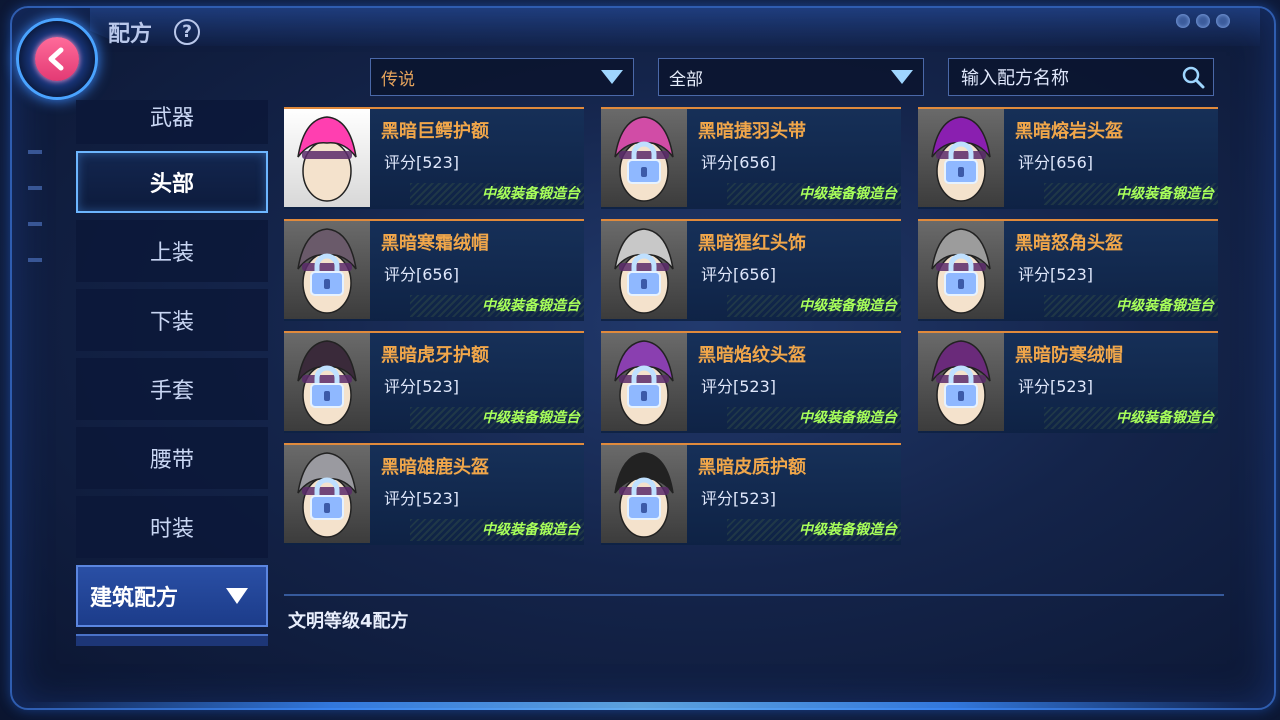  What do you see at coordinates (752, 131) in the screenshot?
I see `recipe-name: 黑暗捷羽头带` at bounding box center [752, 131].